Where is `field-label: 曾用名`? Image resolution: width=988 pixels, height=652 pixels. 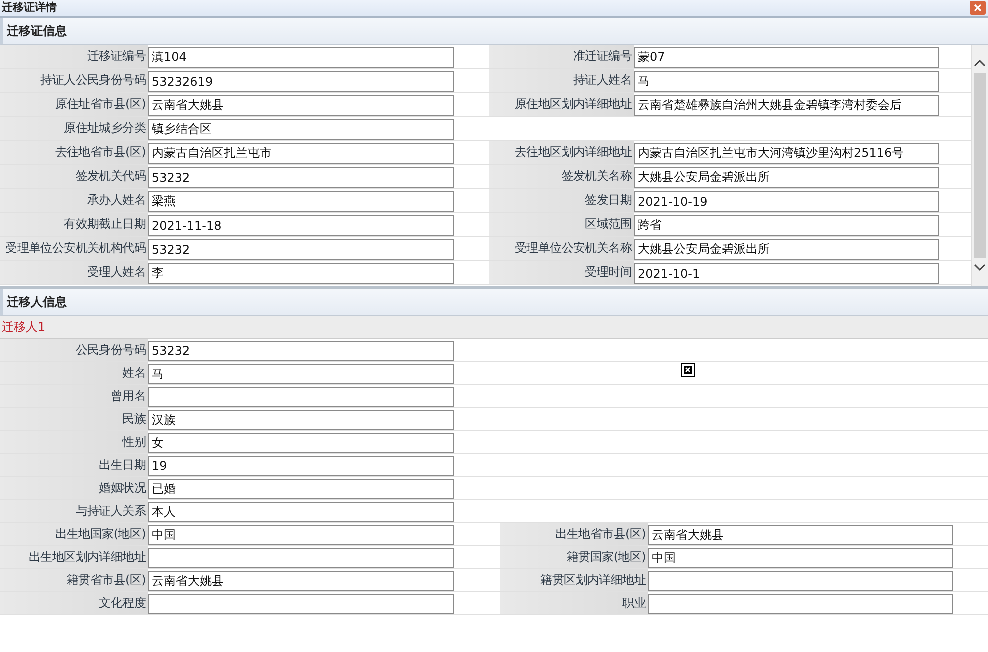
field-label: 曾用名 is located at coordinates (74, 396).